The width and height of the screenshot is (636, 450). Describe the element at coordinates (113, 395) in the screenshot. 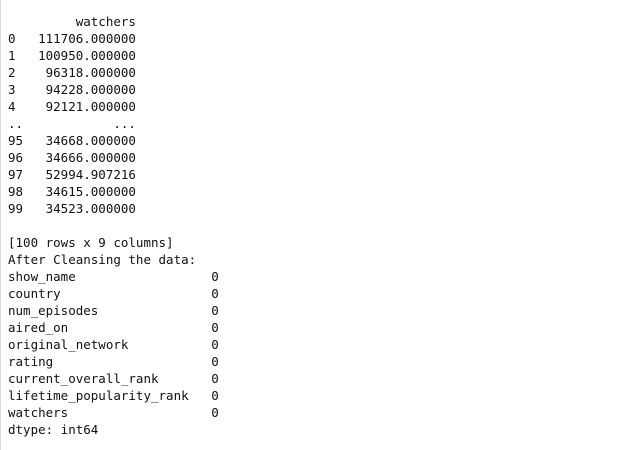

I see `null-count-row: lifetime_popularity_rank 0` at that location.